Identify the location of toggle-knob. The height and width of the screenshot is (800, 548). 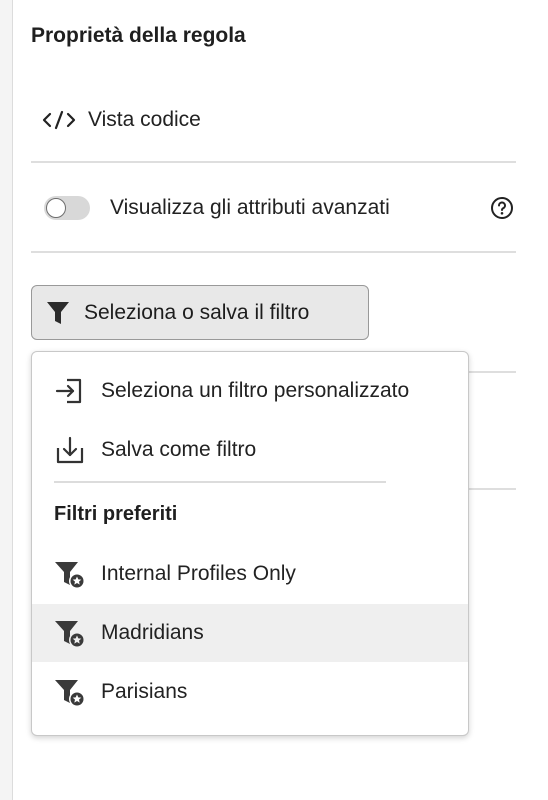
(56, 208).